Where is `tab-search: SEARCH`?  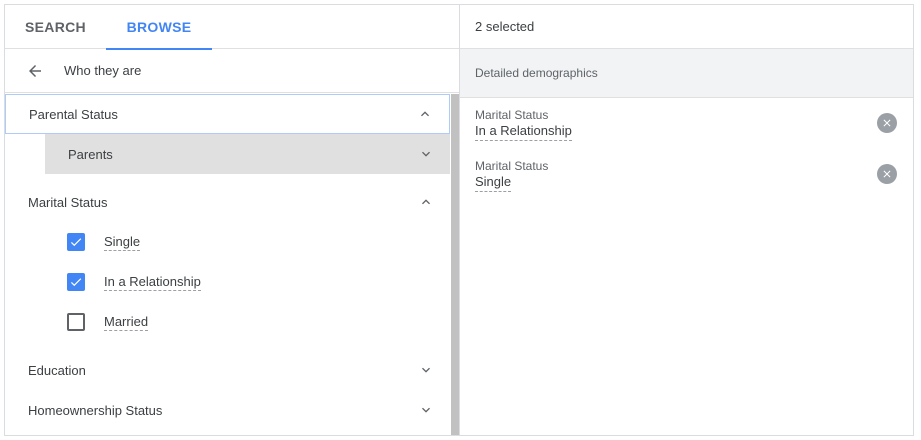 tab-search: SEARCH is located at coordinates (55, 27).